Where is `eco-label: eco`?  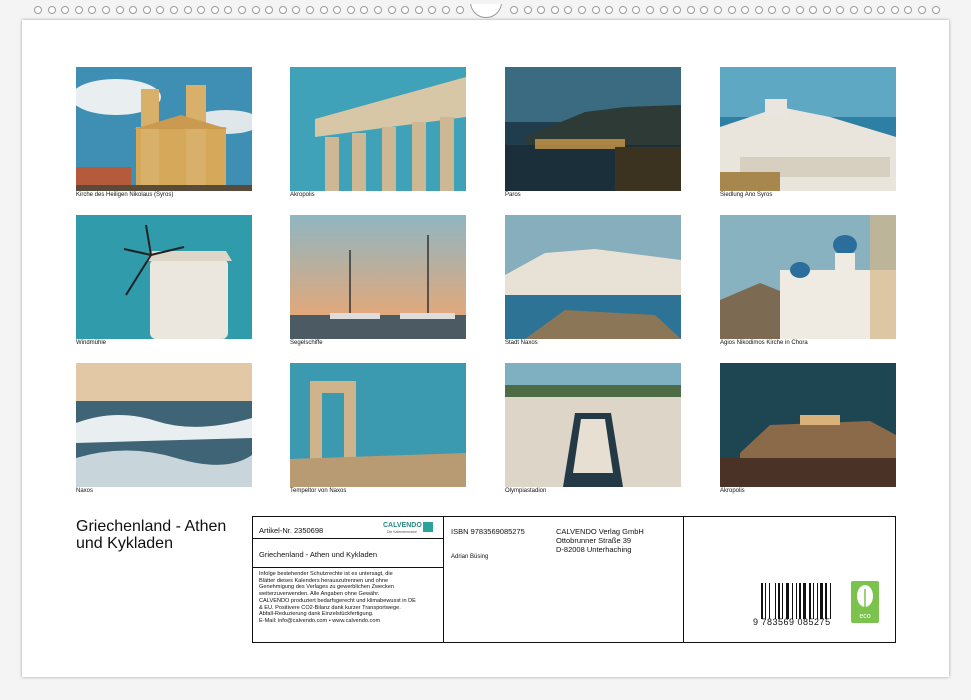 eco-label: eco is located at coordinates (865, 616).